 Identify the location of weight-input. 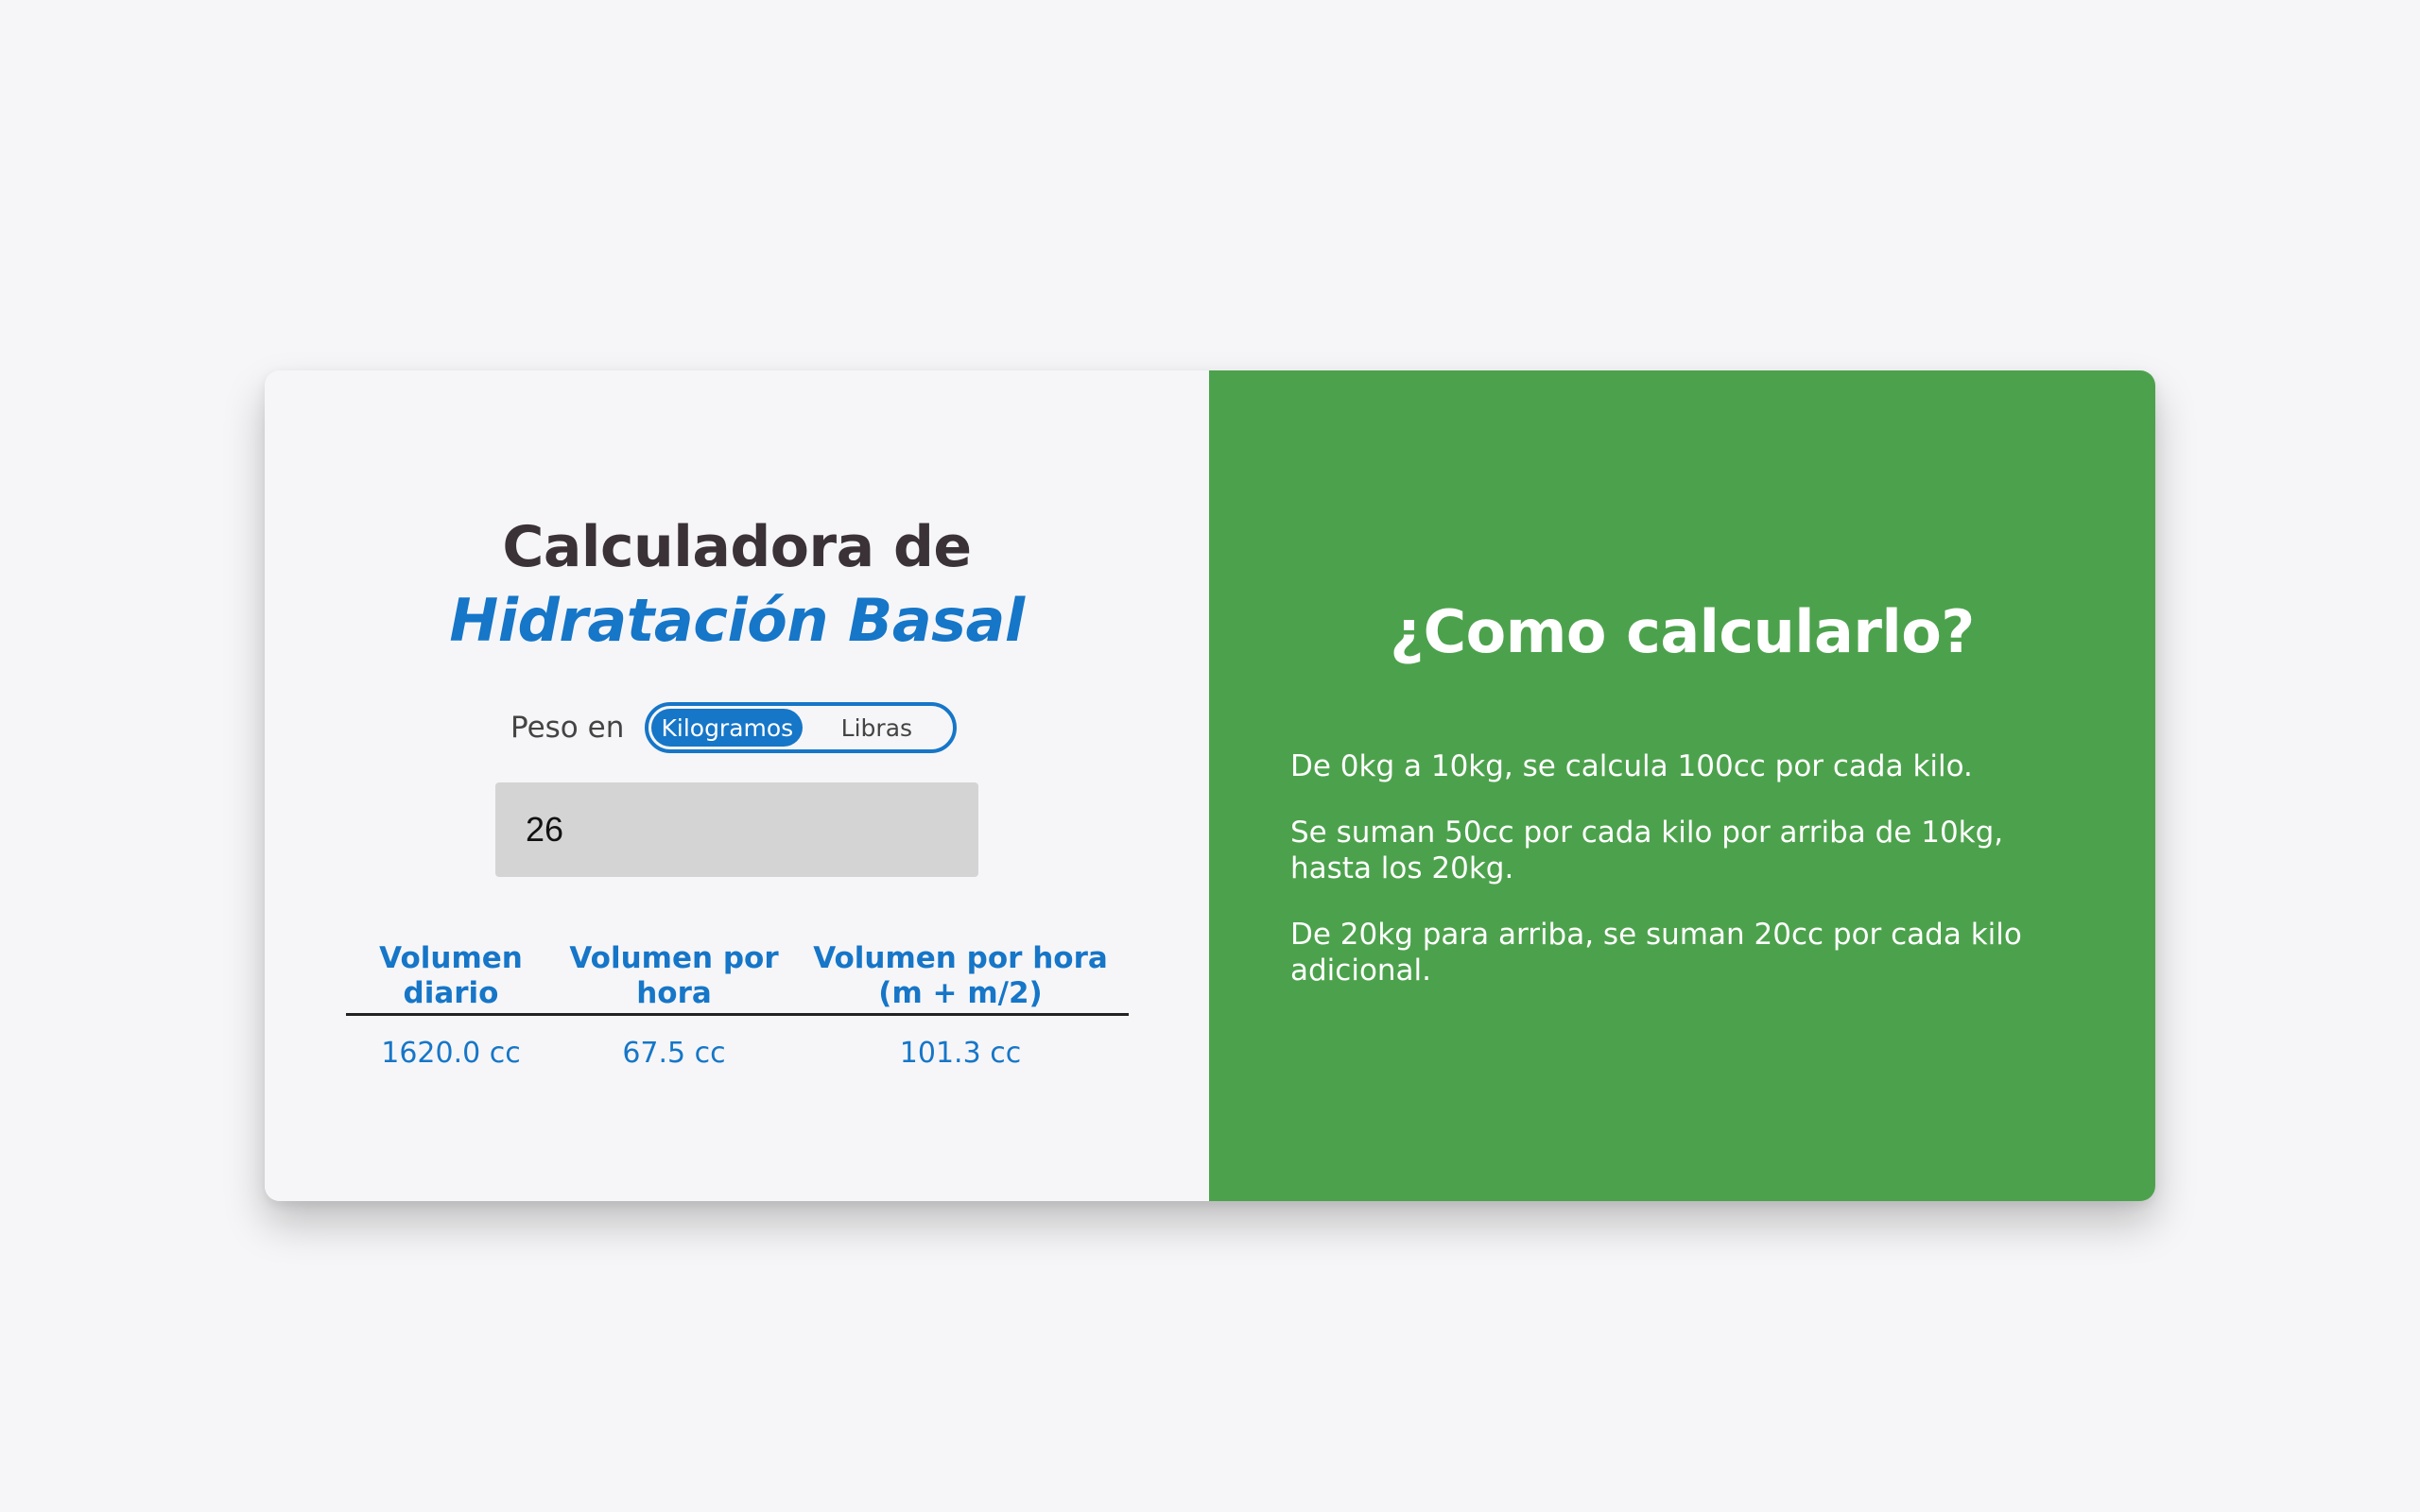
(736, 829).